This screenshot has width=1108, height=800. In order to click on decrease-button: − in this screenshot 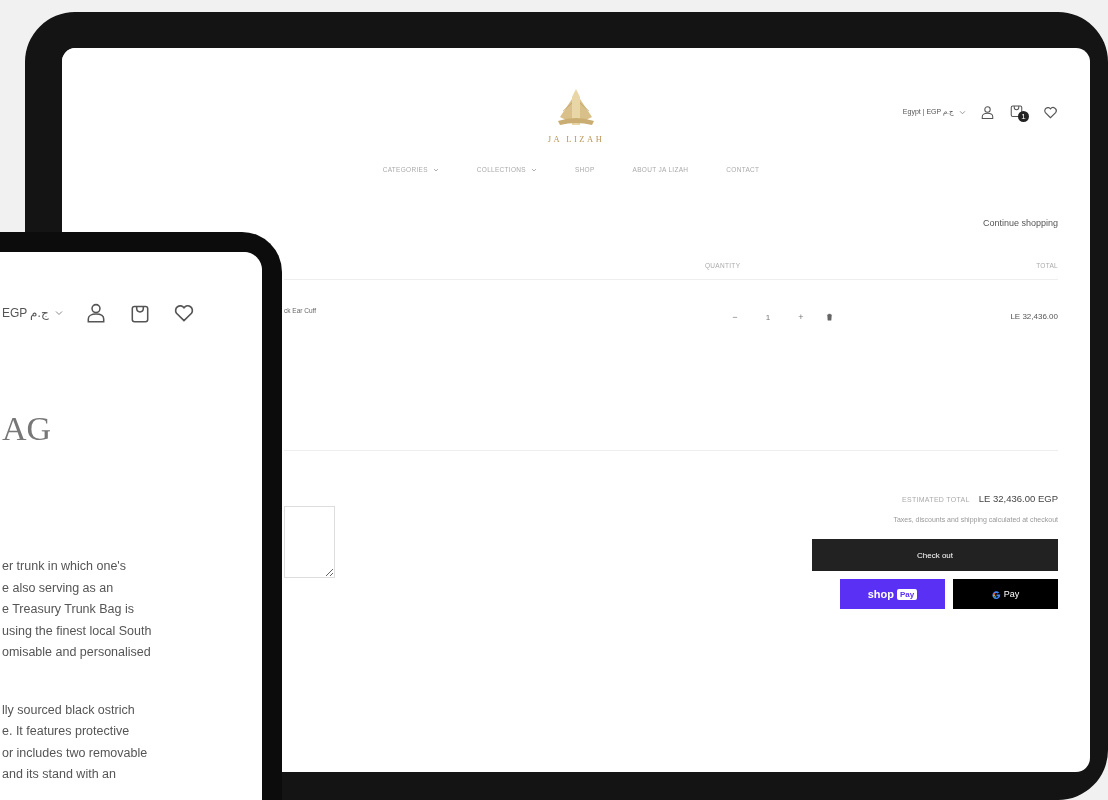, I will do `click(735, 317)`.